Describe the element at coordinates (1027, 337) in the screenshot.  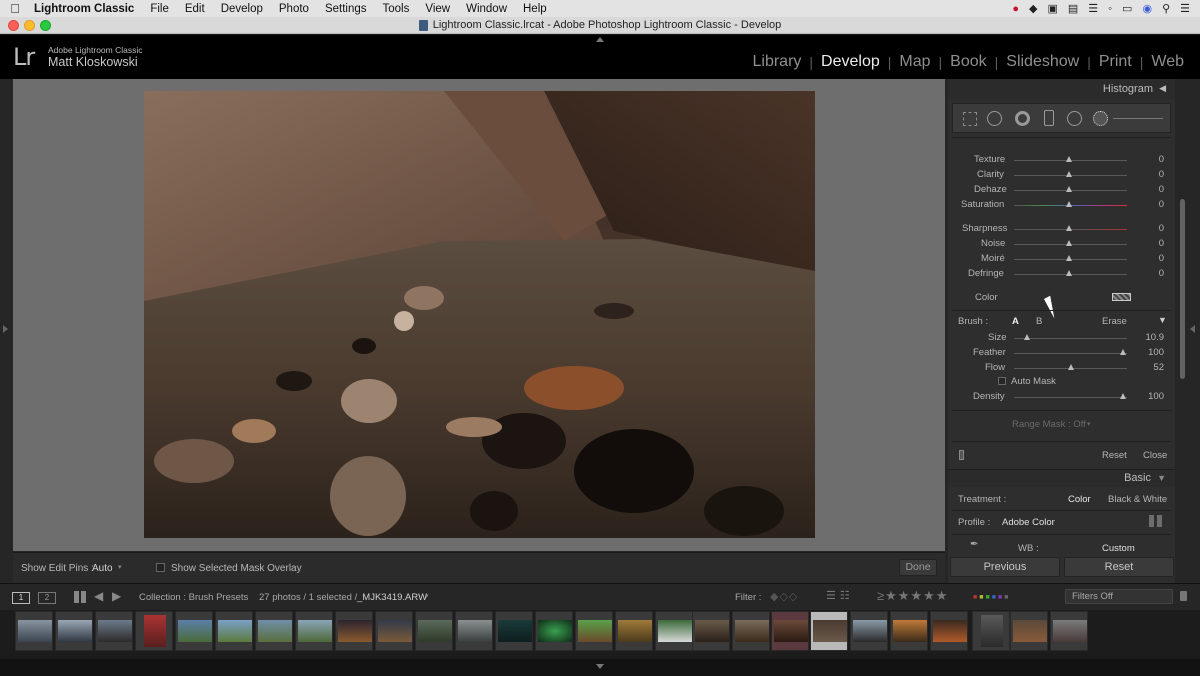
I see `size-slider-thumb` at that location.